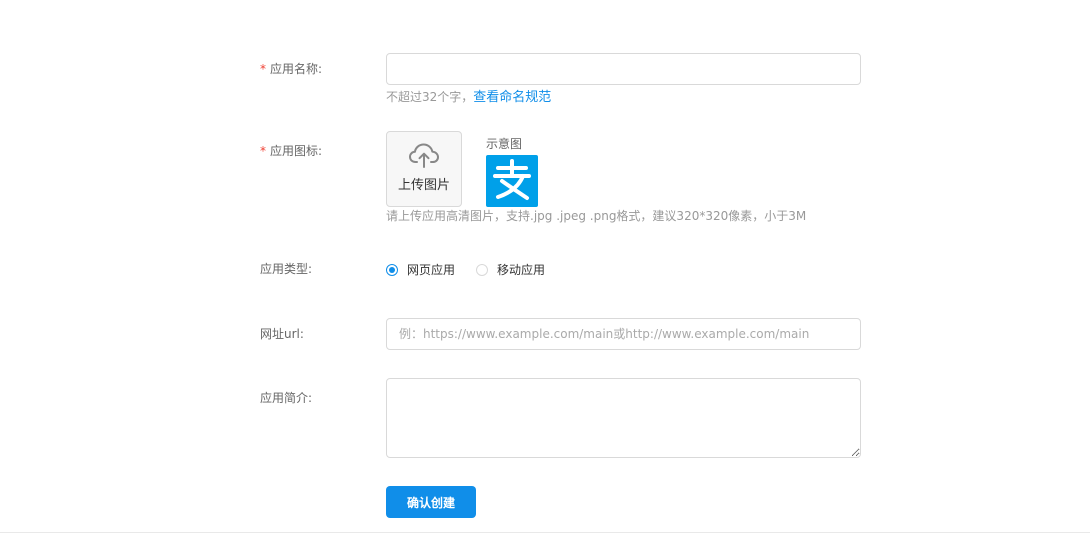 This screenshot has width=1090, height=535. Describe the element at coordinates (392, 270) in the screenshot. I see `radio-web-app` at that location.